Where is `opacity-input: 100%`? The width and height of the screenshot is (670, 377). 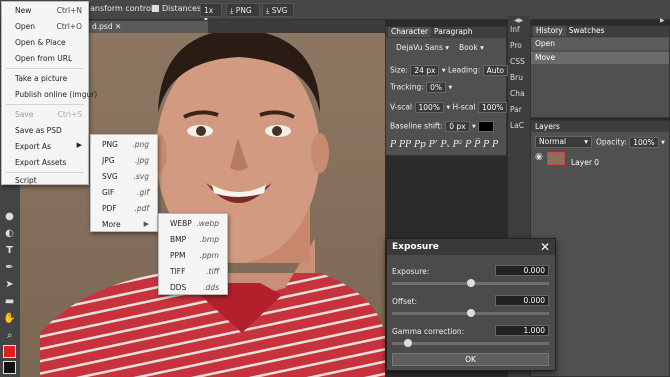 opacity-input: 100% is located at coordinates (644, 142).